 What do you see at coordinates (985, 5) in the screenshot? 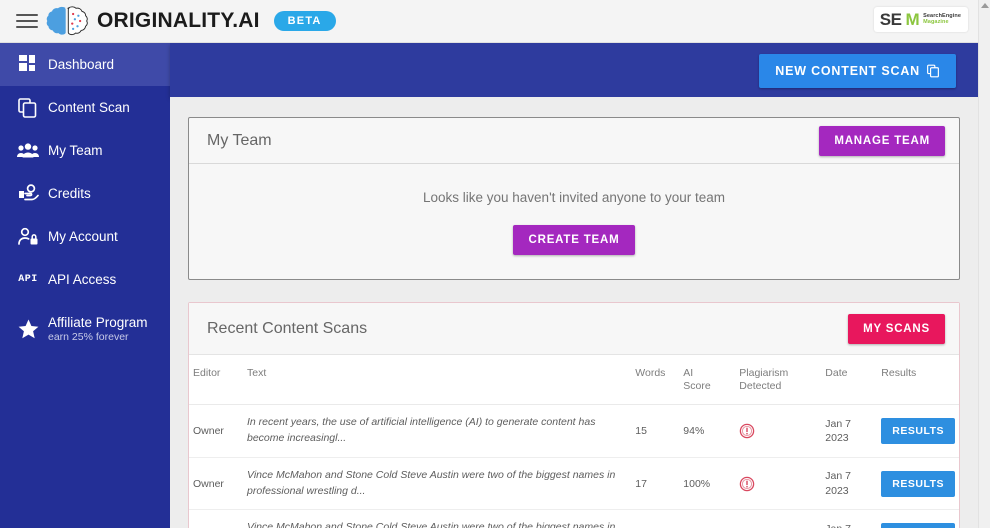
I see `scroll-up-arrow-icon` at bounding box center [985, 5].